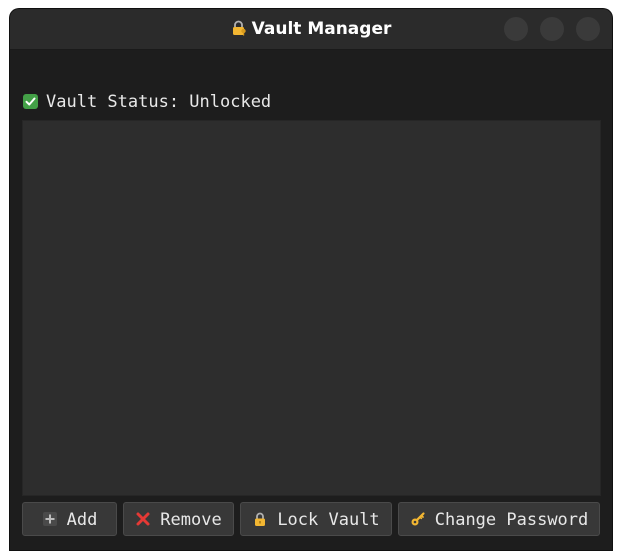  Describe the element at coordinates (588, 29) in the screenshot. I see `close-button` at that location.